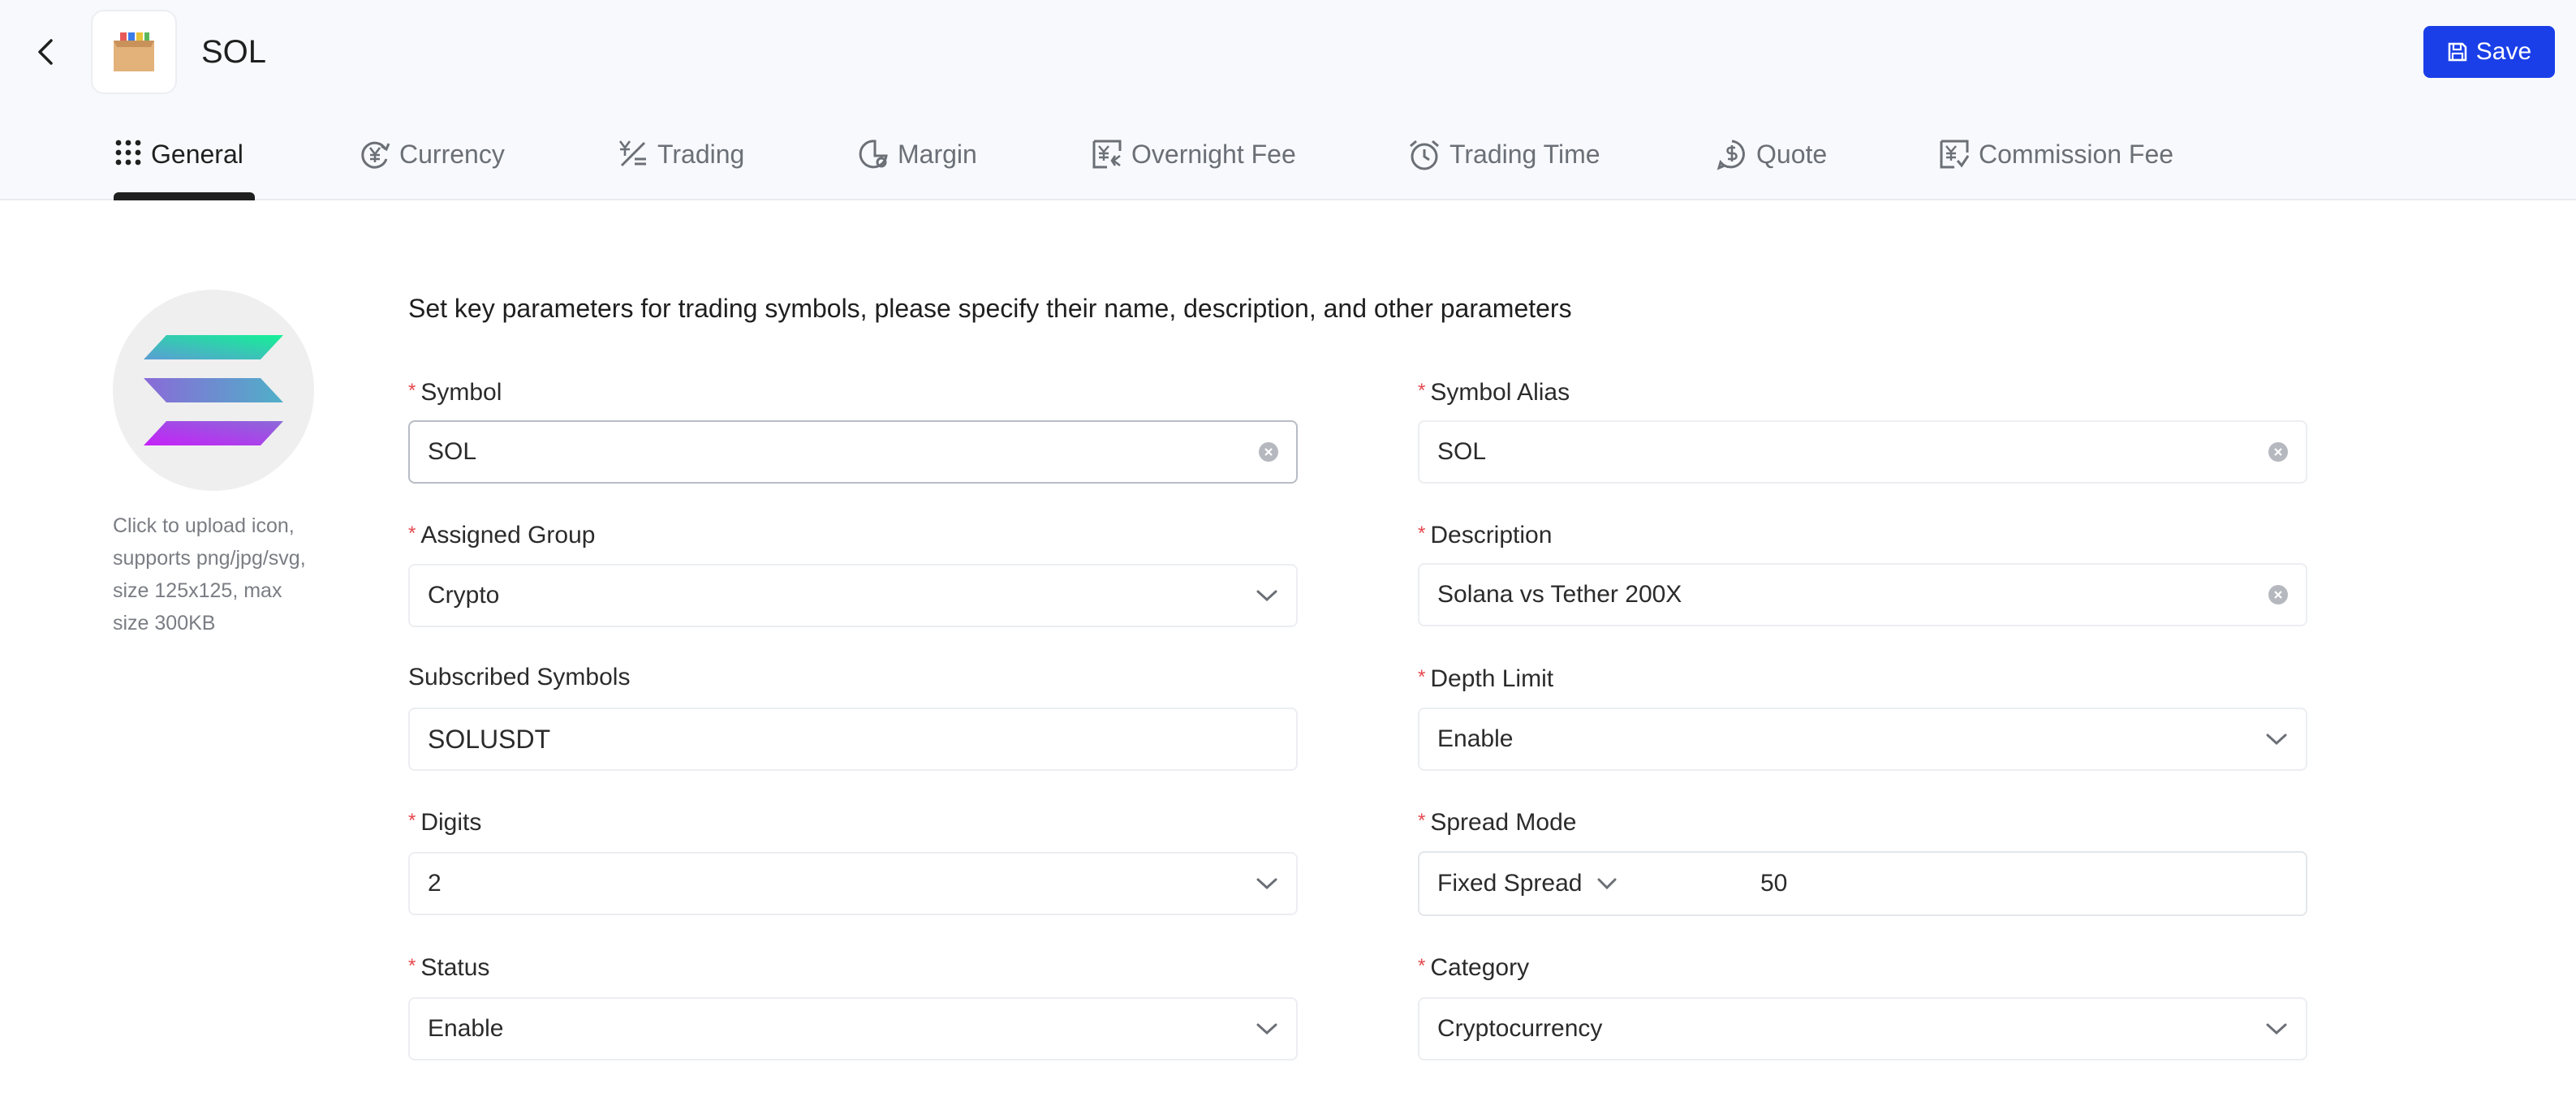  What do you see at coordinates (449, 967) in the screenshot?
I see `status-label: * Status` at bounding box center [449, 967].